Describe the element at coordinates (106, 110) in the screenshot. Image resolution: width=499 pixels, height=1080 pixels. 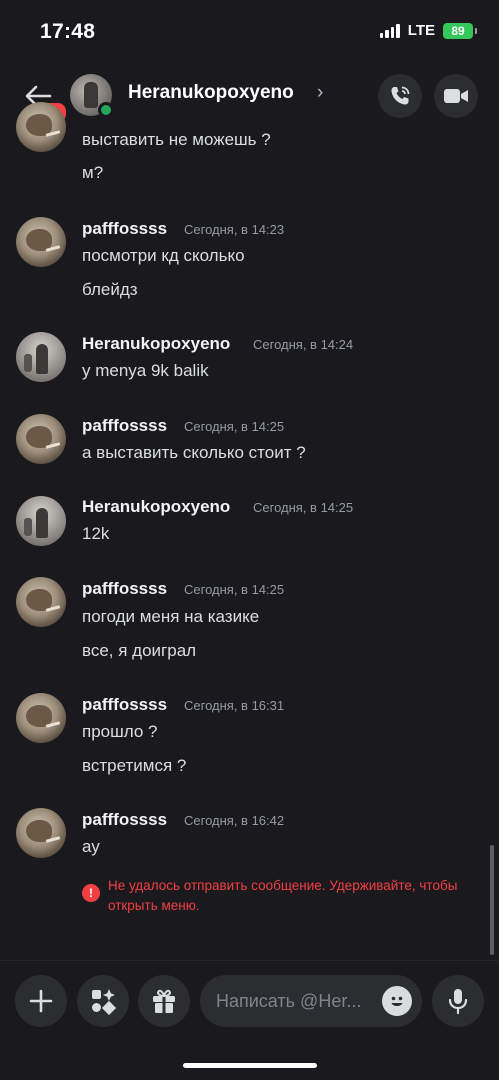
I see `online-status-dot` at that location.